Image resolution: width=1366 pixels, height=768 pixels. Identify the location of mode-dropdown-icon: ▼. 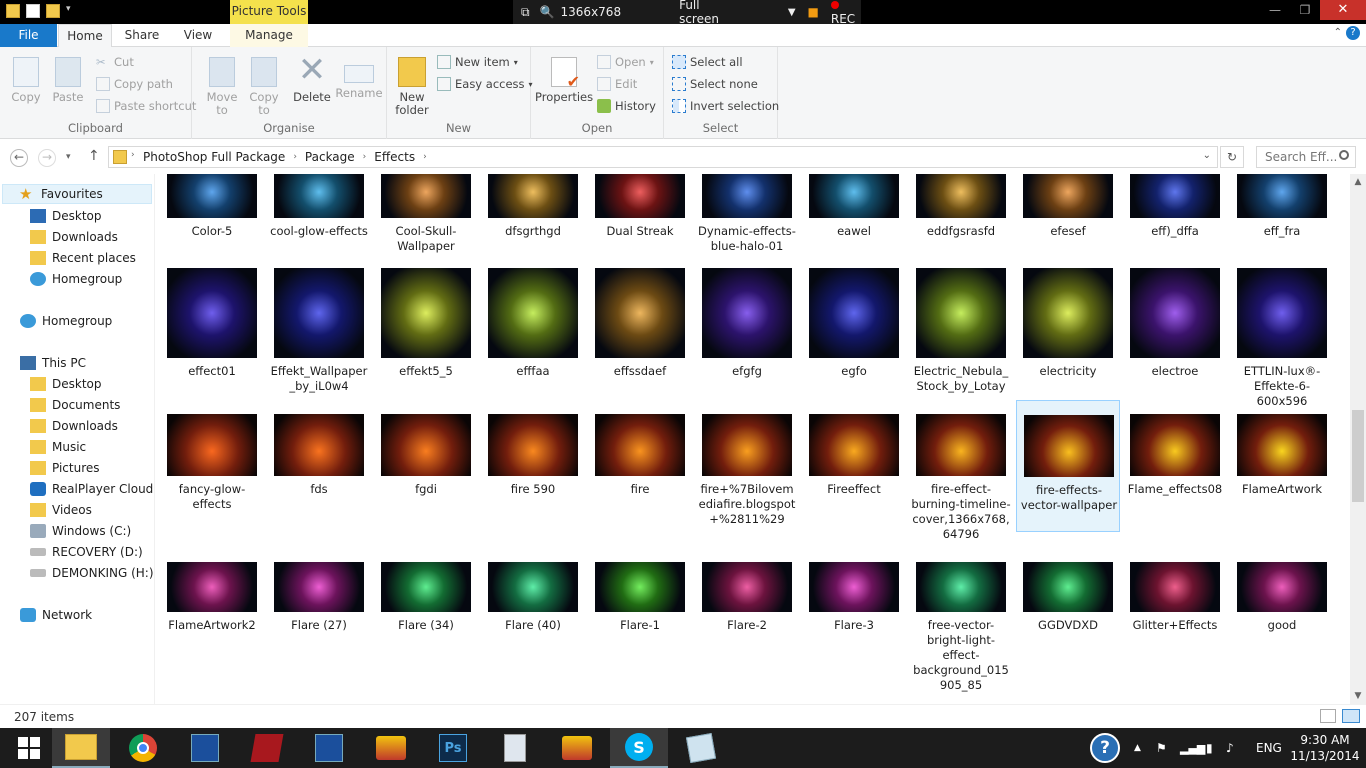
(792, 12).